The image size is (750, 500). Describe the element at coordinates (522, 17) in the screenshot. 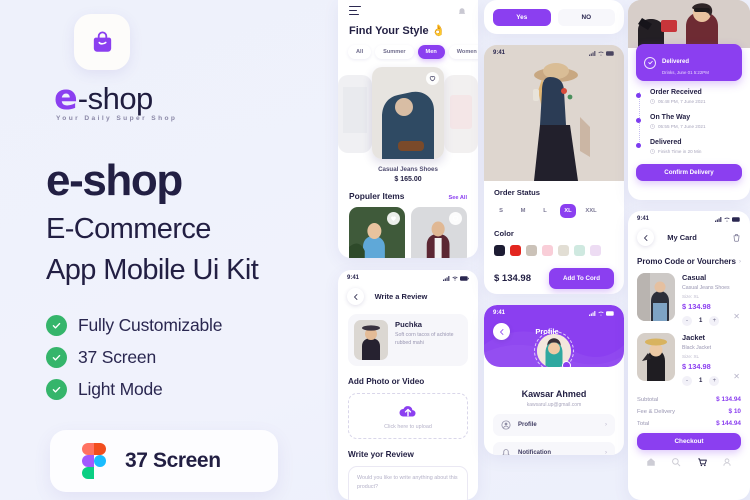

I see `yes-button: Yes` at that location.